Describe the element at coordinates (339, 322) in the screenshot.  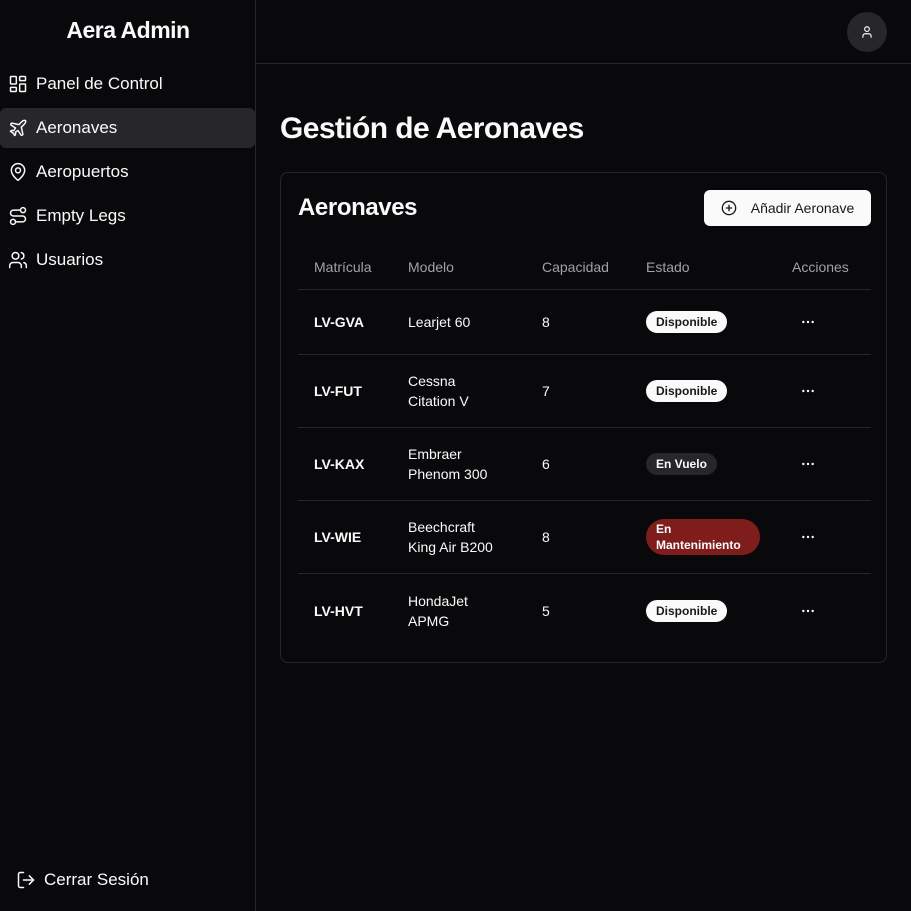
I see `registration-cell: LV-GVA` at that location.